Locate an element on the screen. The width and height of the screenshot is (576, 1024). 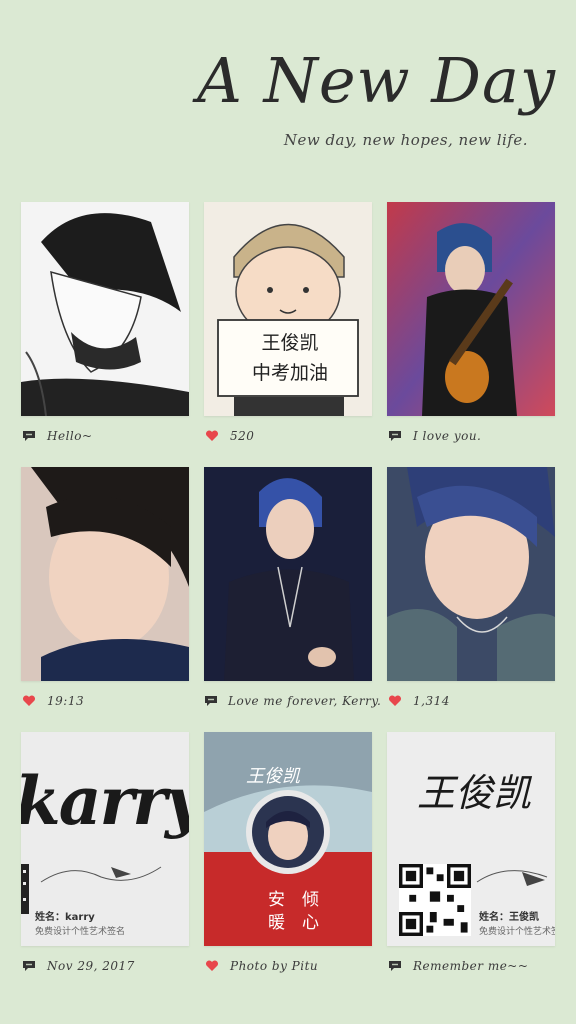
stage-portrait-image is located at coordinates (288, 574).